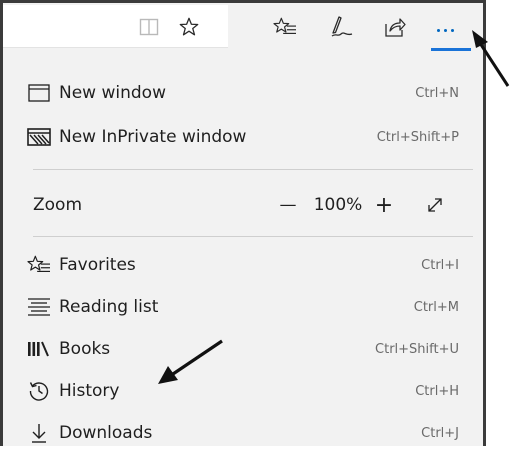 This screenshot has height=464, width=512. Describe the element at coordinates (97, 265) in the screenshot. I see `menu-item-label: Favorites` at that location.